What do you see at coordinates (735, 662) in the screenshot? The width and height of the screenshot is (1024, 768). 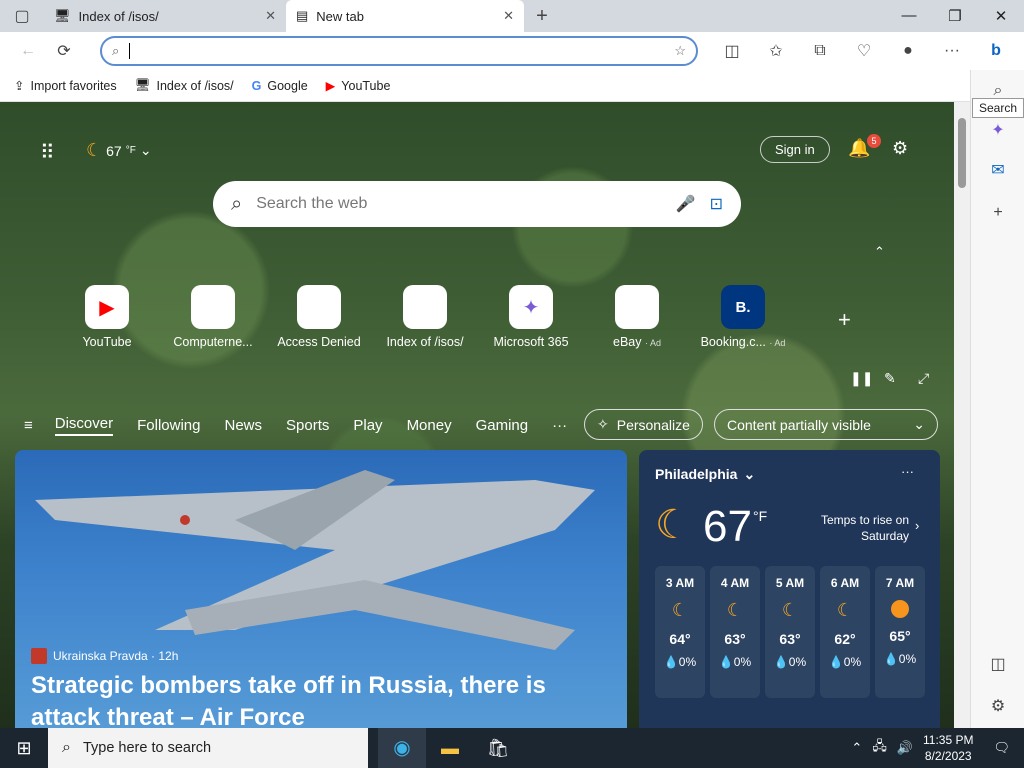 I see `forecast-precip: 💧0%` at bounding box center [735, 662].